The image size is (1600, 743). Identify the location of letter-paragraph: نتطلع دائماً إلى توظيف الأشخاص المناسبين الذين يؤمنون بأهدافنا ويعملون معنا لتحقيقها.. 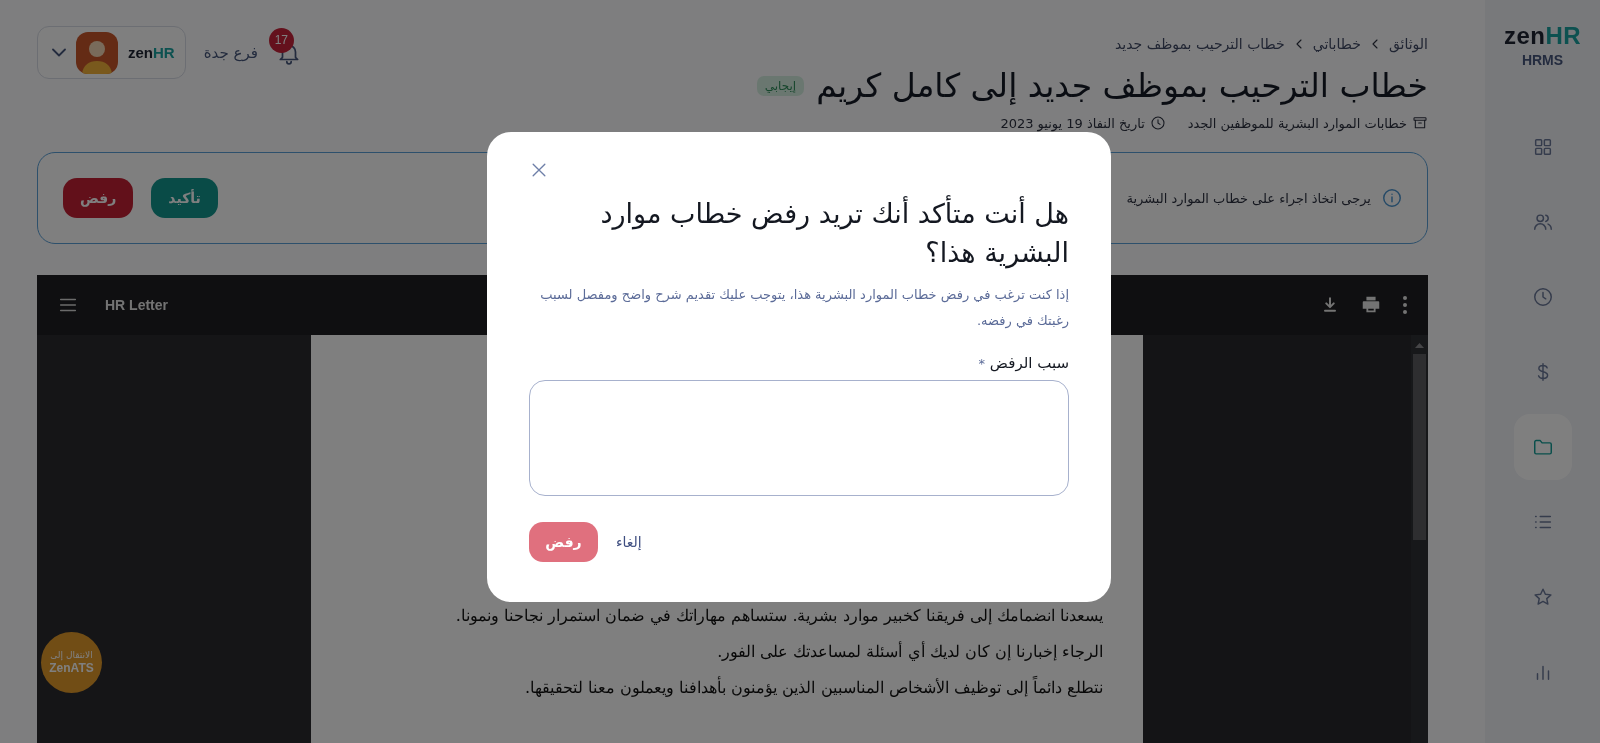
(813, 687).